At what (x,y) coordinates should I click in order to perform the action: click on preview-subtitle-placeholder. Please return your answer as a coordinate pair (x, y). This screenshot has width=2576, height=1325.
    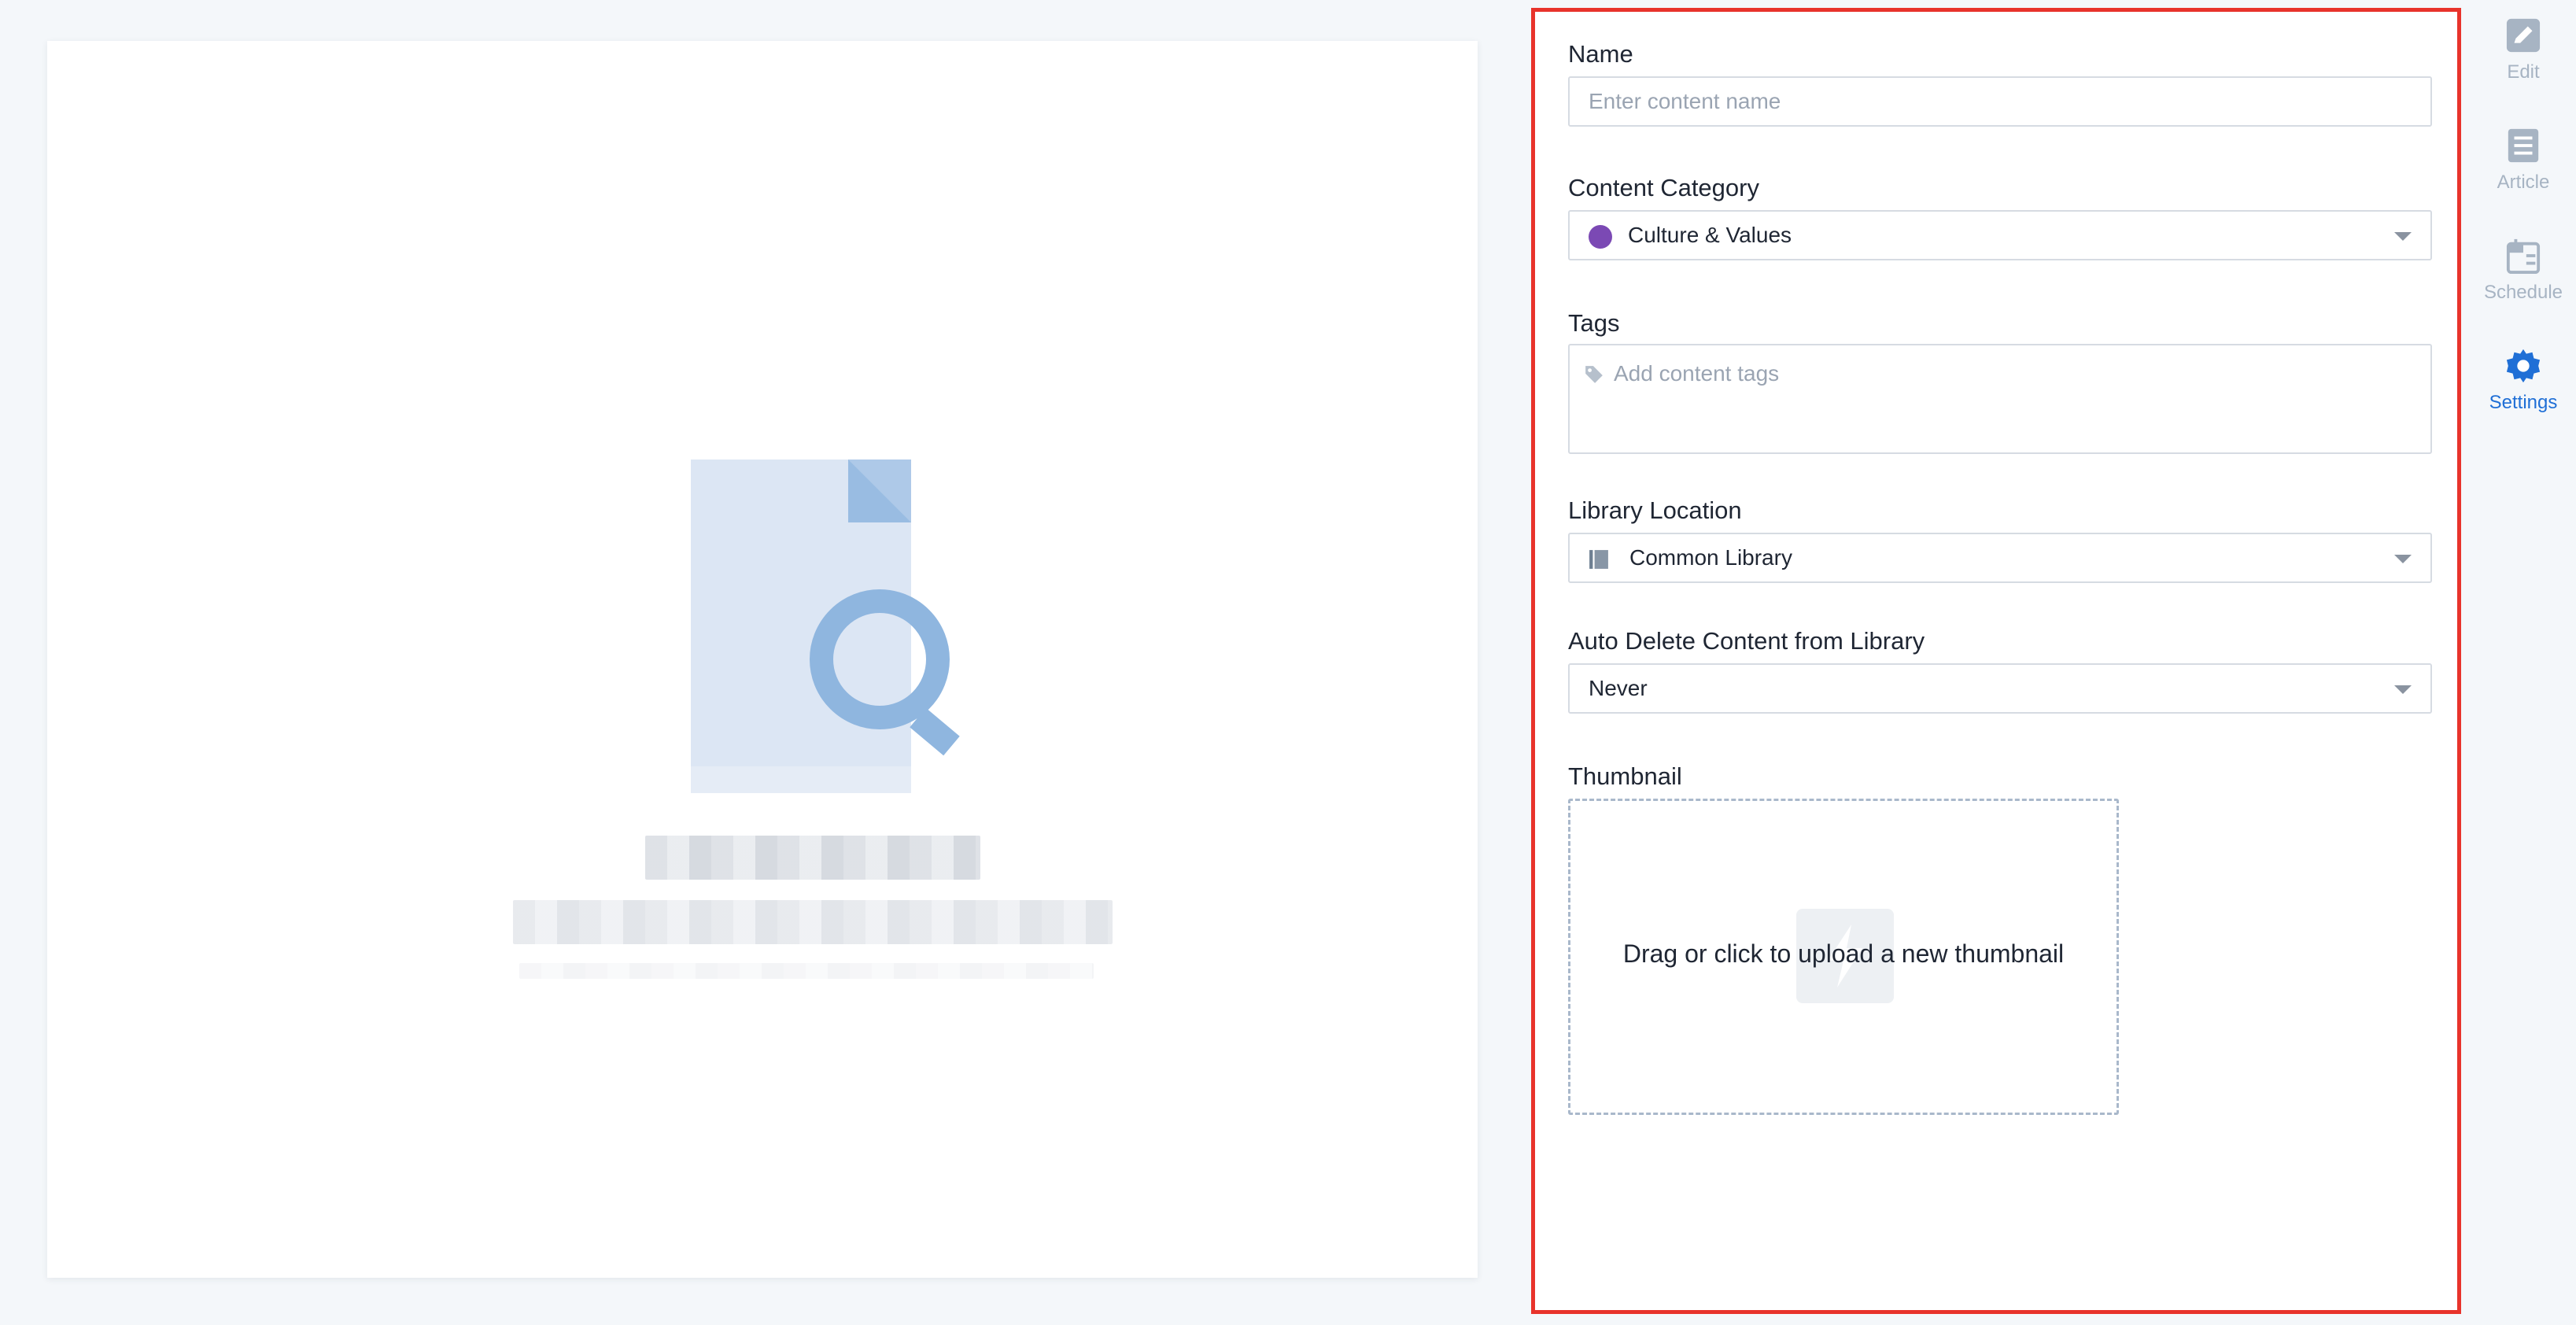
    Looking at the image, I should click on (813, 922).